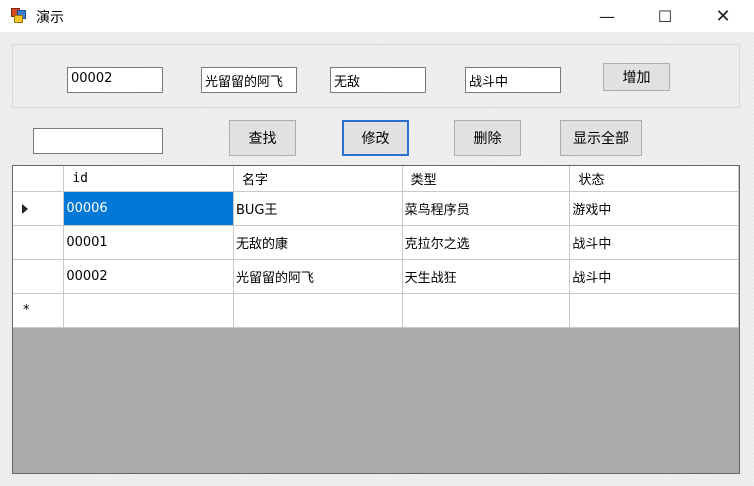 Image resolution: width=754 pixels, height=486 pixels. I want to click on table-row: 00001 无敌的康 克拉尔之选 战斗中, so click(376, 242).